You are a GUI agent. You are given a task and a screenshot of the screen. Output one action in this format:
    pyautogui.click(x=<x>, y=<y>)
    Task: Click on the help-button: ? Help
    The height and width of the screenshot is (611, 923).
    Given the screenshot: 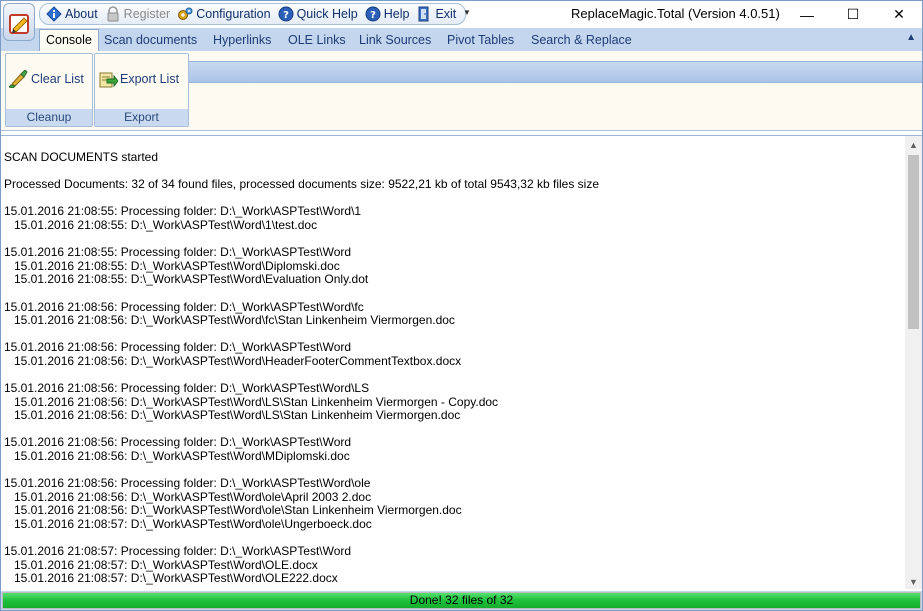 What is the action you would take?
    pyautogui.click(x=387, y=14)
    